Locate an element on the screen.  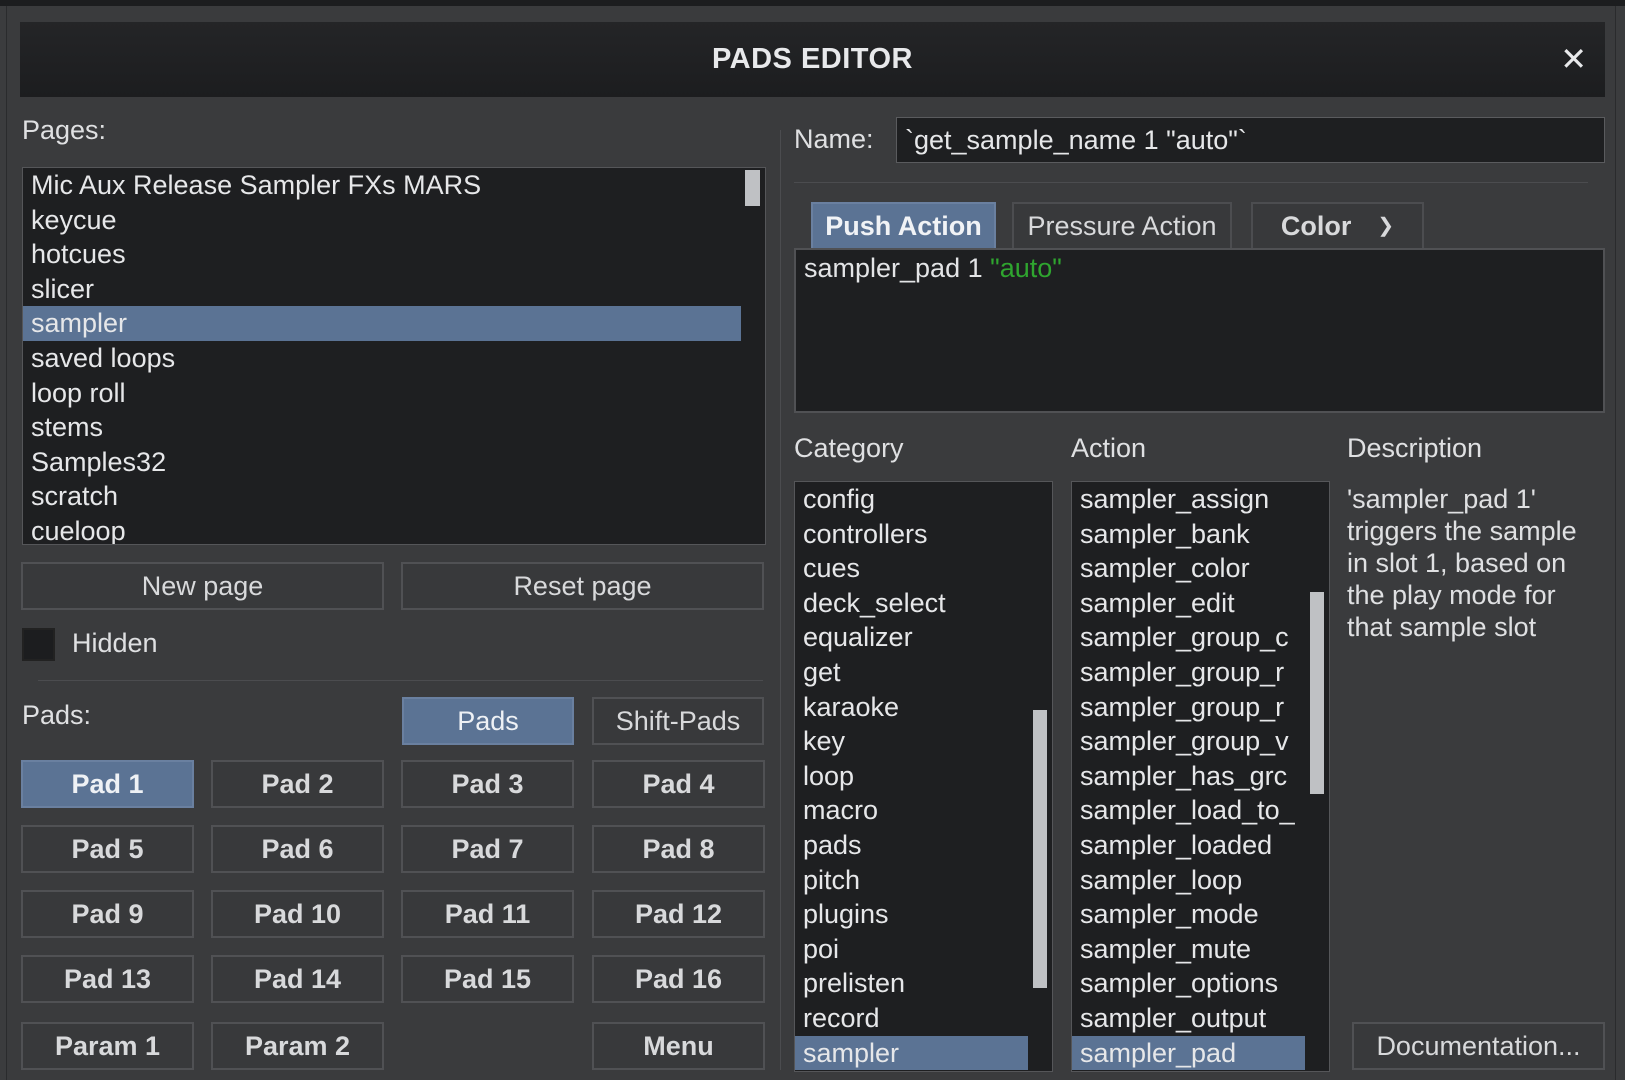
pads-toggle-button: Pads is located at coordinates (488, 721).